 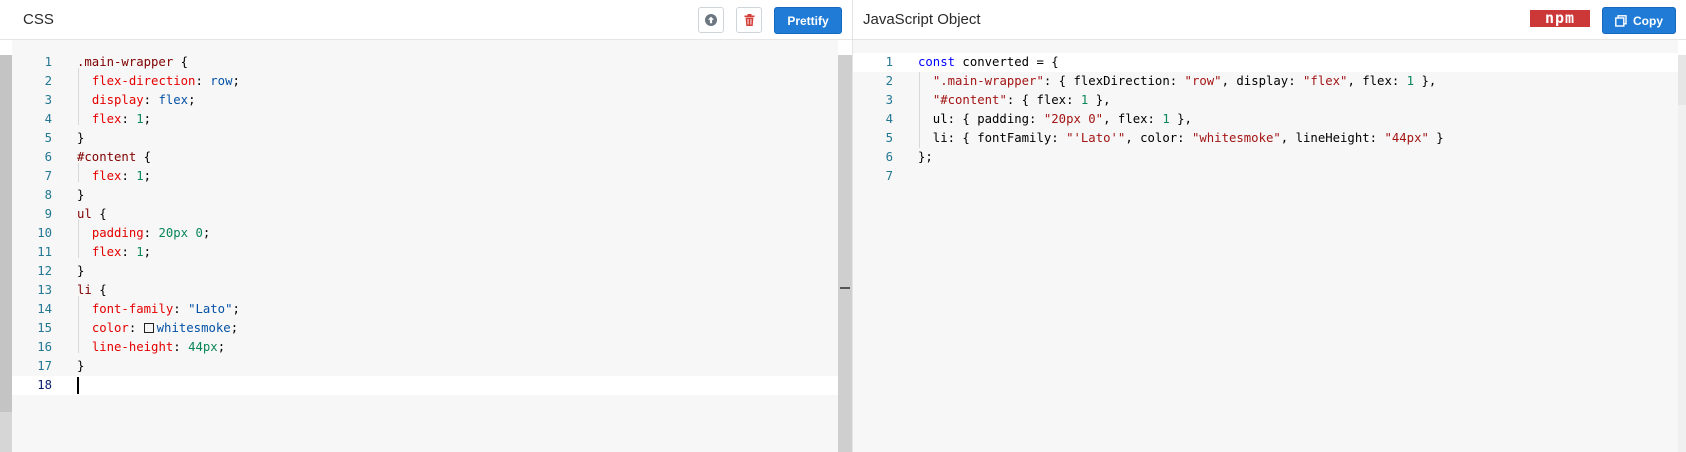 What do you see at coordinates (972, 62) in the screenshot?
I see `code-line: 1 const converted = {` at bounding box center [972, 62].